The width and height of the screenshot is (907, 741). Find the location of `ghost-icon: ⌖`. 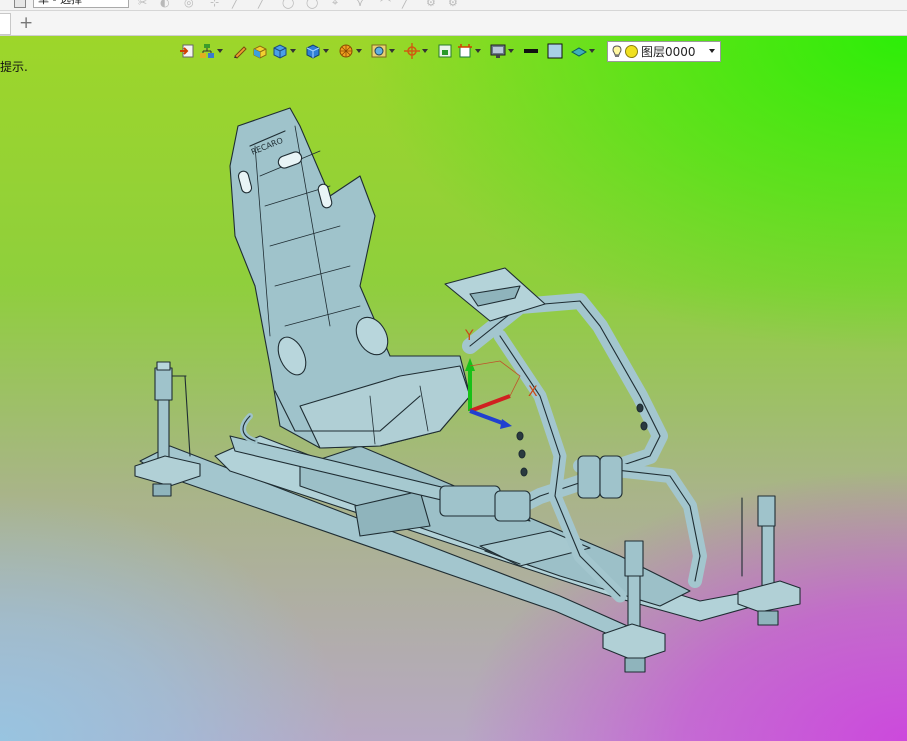

ghost-icon: ⌖ is located at coordinates (335, 5).